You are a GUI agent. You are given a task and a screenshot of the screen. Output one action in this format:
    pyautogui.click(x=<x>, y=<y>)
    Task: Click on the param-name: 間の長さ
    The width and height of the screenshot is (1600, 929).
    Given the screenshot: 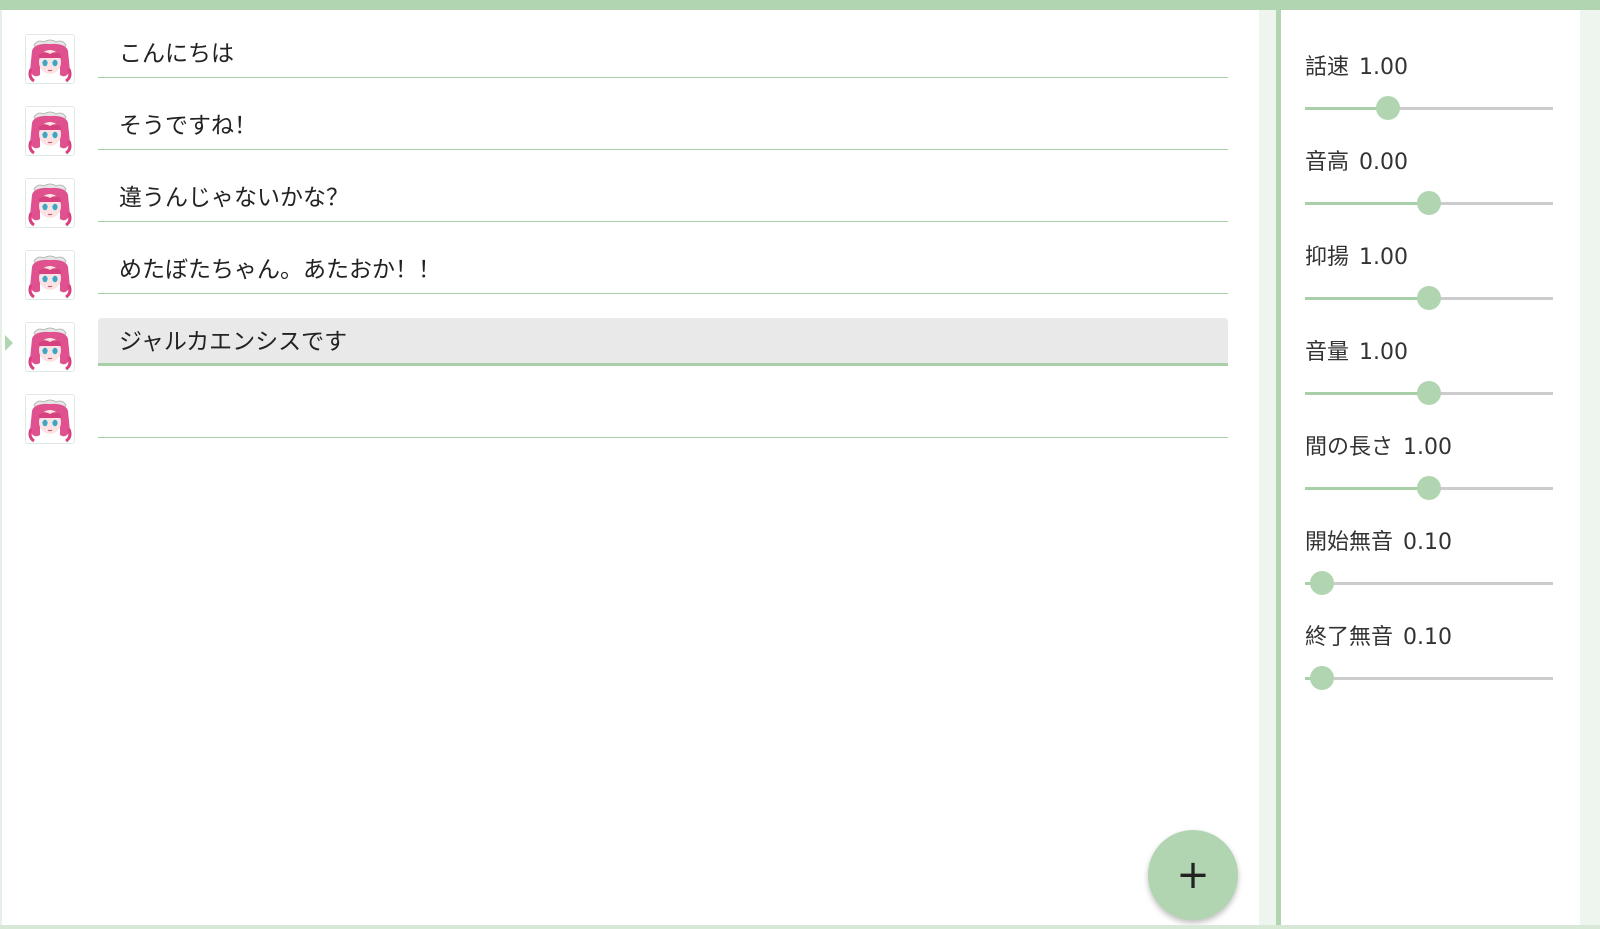 What is the action you would take?
    pyautogui.click(x=1349, y=447)
    